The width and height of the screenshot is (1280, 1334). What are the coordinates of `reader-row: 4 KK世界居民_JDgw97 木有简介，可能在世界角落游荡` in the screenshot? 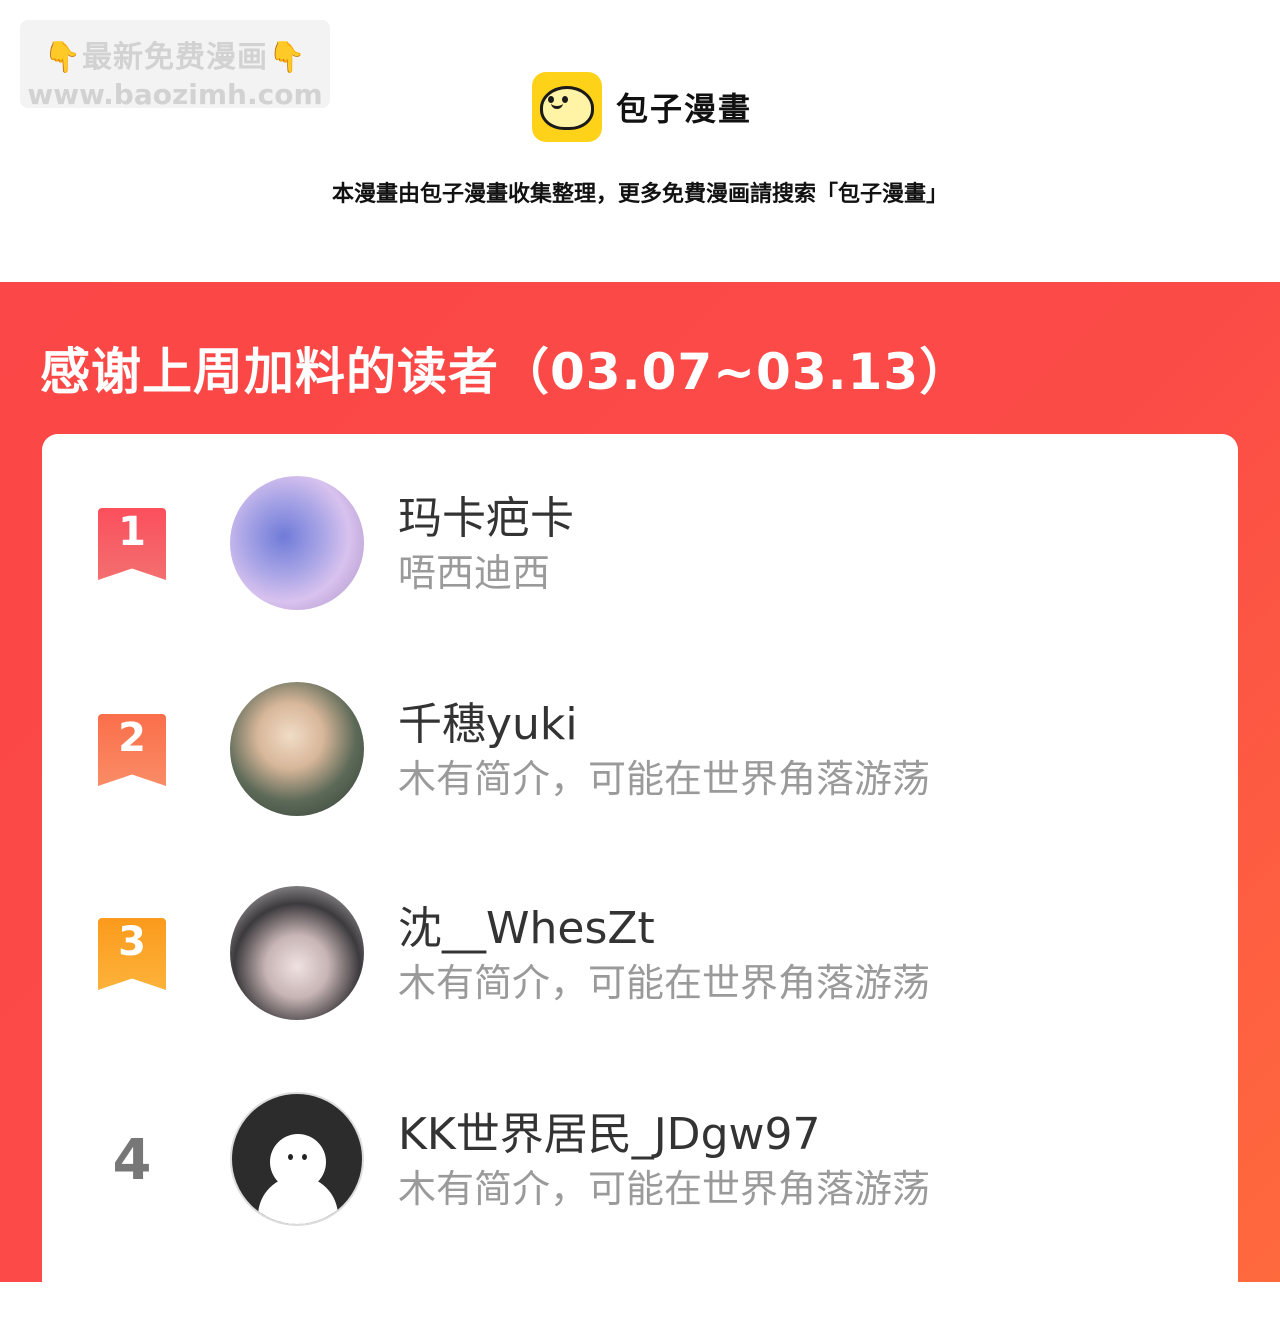 It's located at (640, 1162).